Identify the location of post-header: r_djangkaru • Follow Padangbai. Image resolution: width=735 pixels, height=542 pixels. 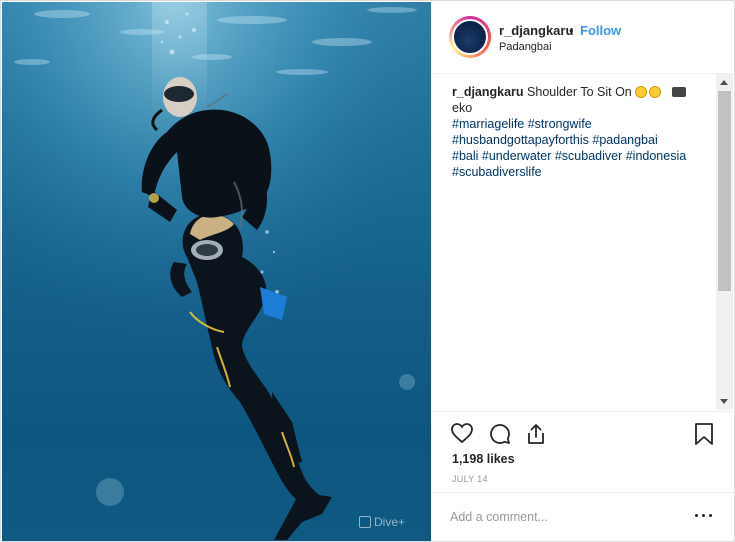
(583, 37).